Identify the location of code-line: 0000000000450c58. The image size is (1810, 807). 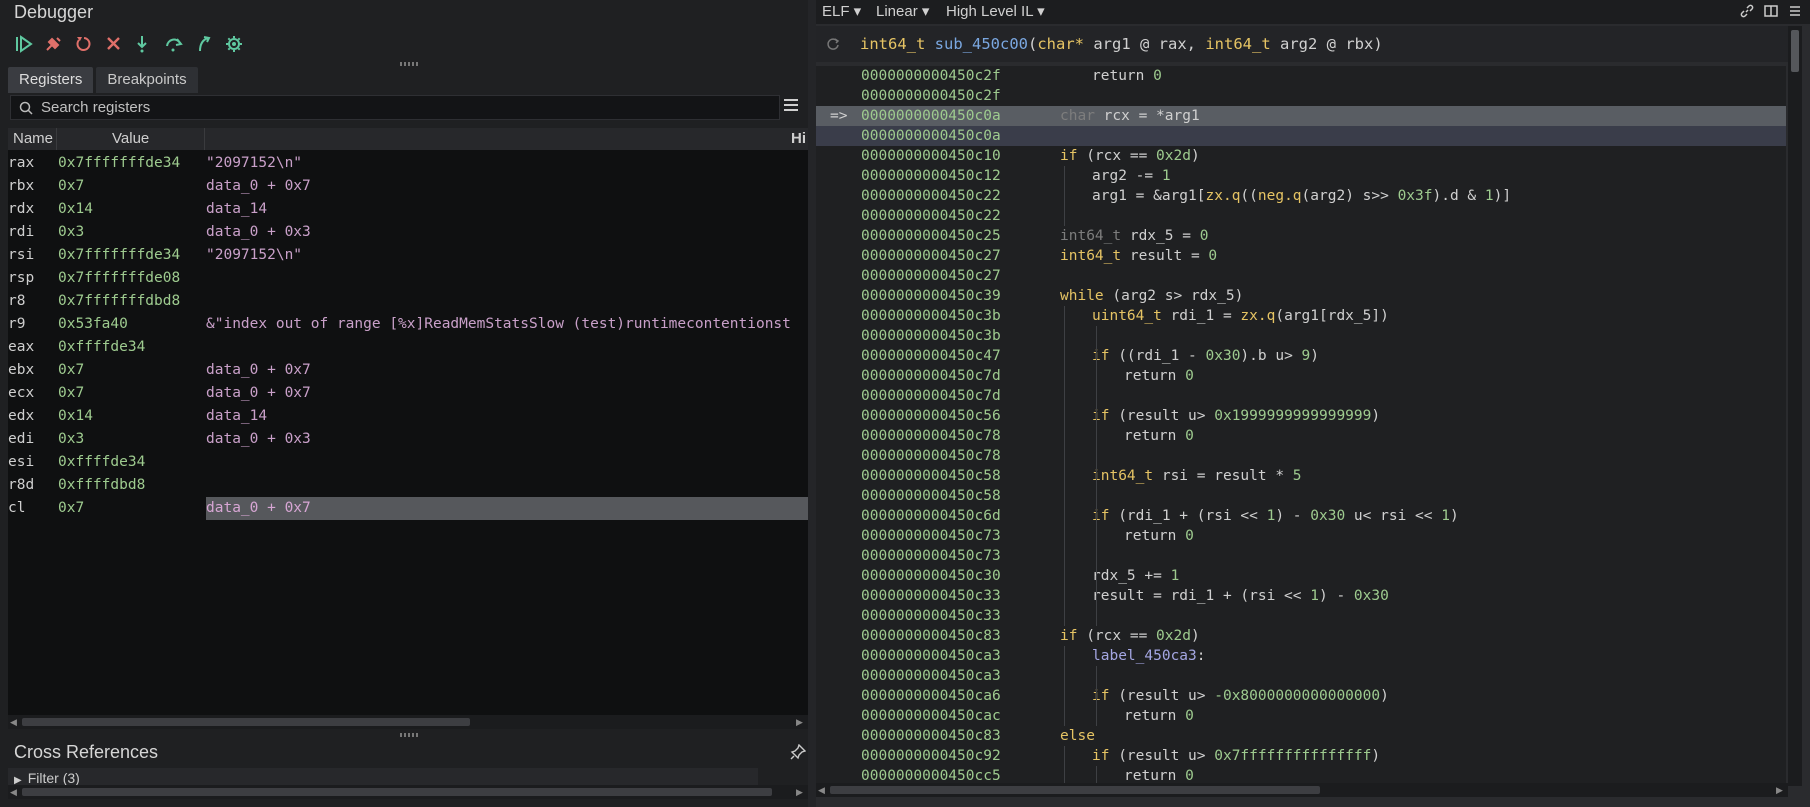
(1301, 496).